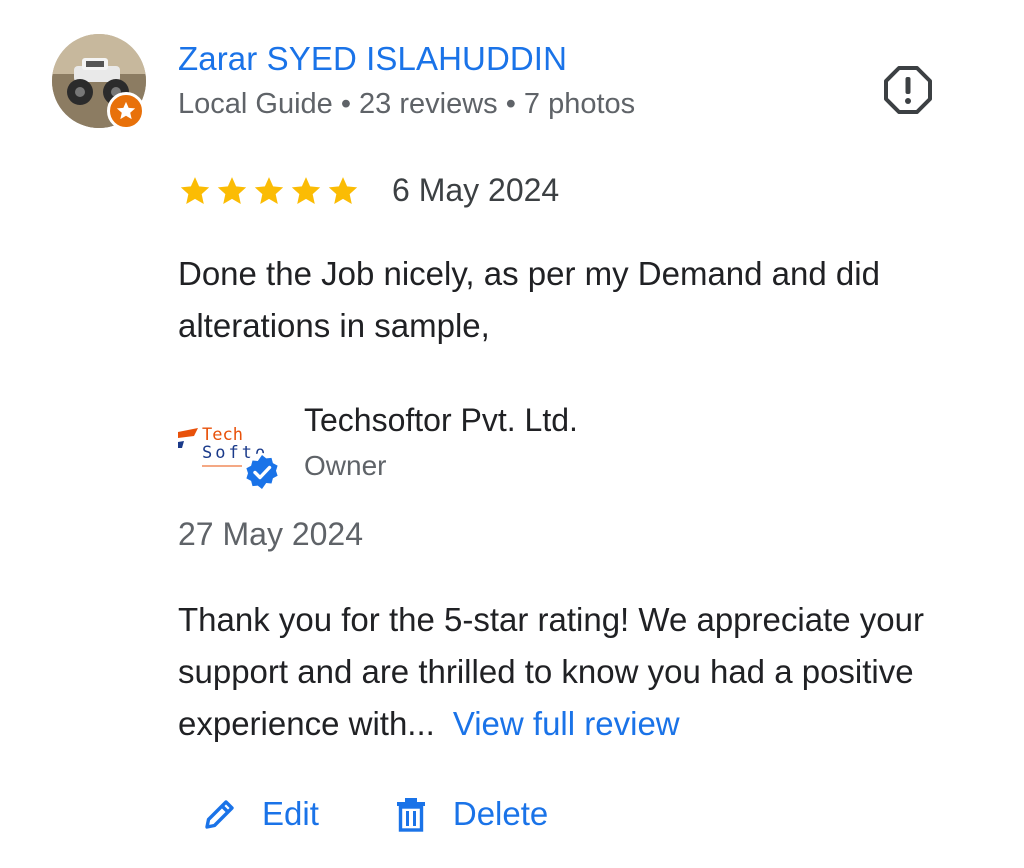  Describe the element at coordinates (345, 465) in the screenshot. I see `owner-role: Owner` at that location.